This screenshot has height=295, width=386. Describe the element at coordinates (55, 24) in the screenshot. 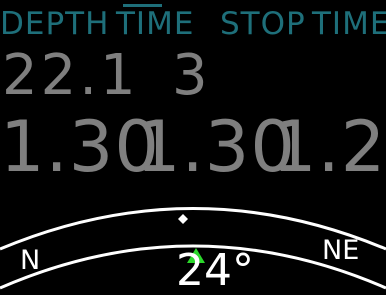

I see `depth-label: DEPTH` at that location.